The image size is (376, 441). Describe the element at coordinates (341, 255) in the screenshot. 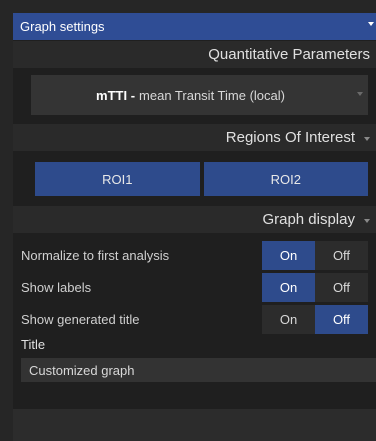

I see `normalize-off-button: Off` at that location.